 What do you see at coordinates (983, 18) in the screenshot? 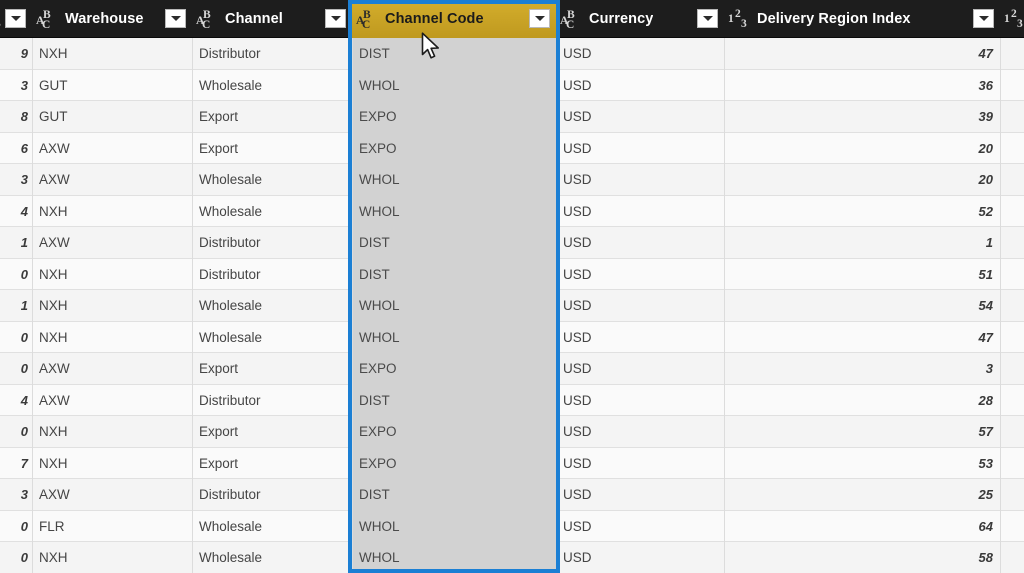
I see `filter-dropdown-button-delivery-region-index` at bounding box center [983, 18].